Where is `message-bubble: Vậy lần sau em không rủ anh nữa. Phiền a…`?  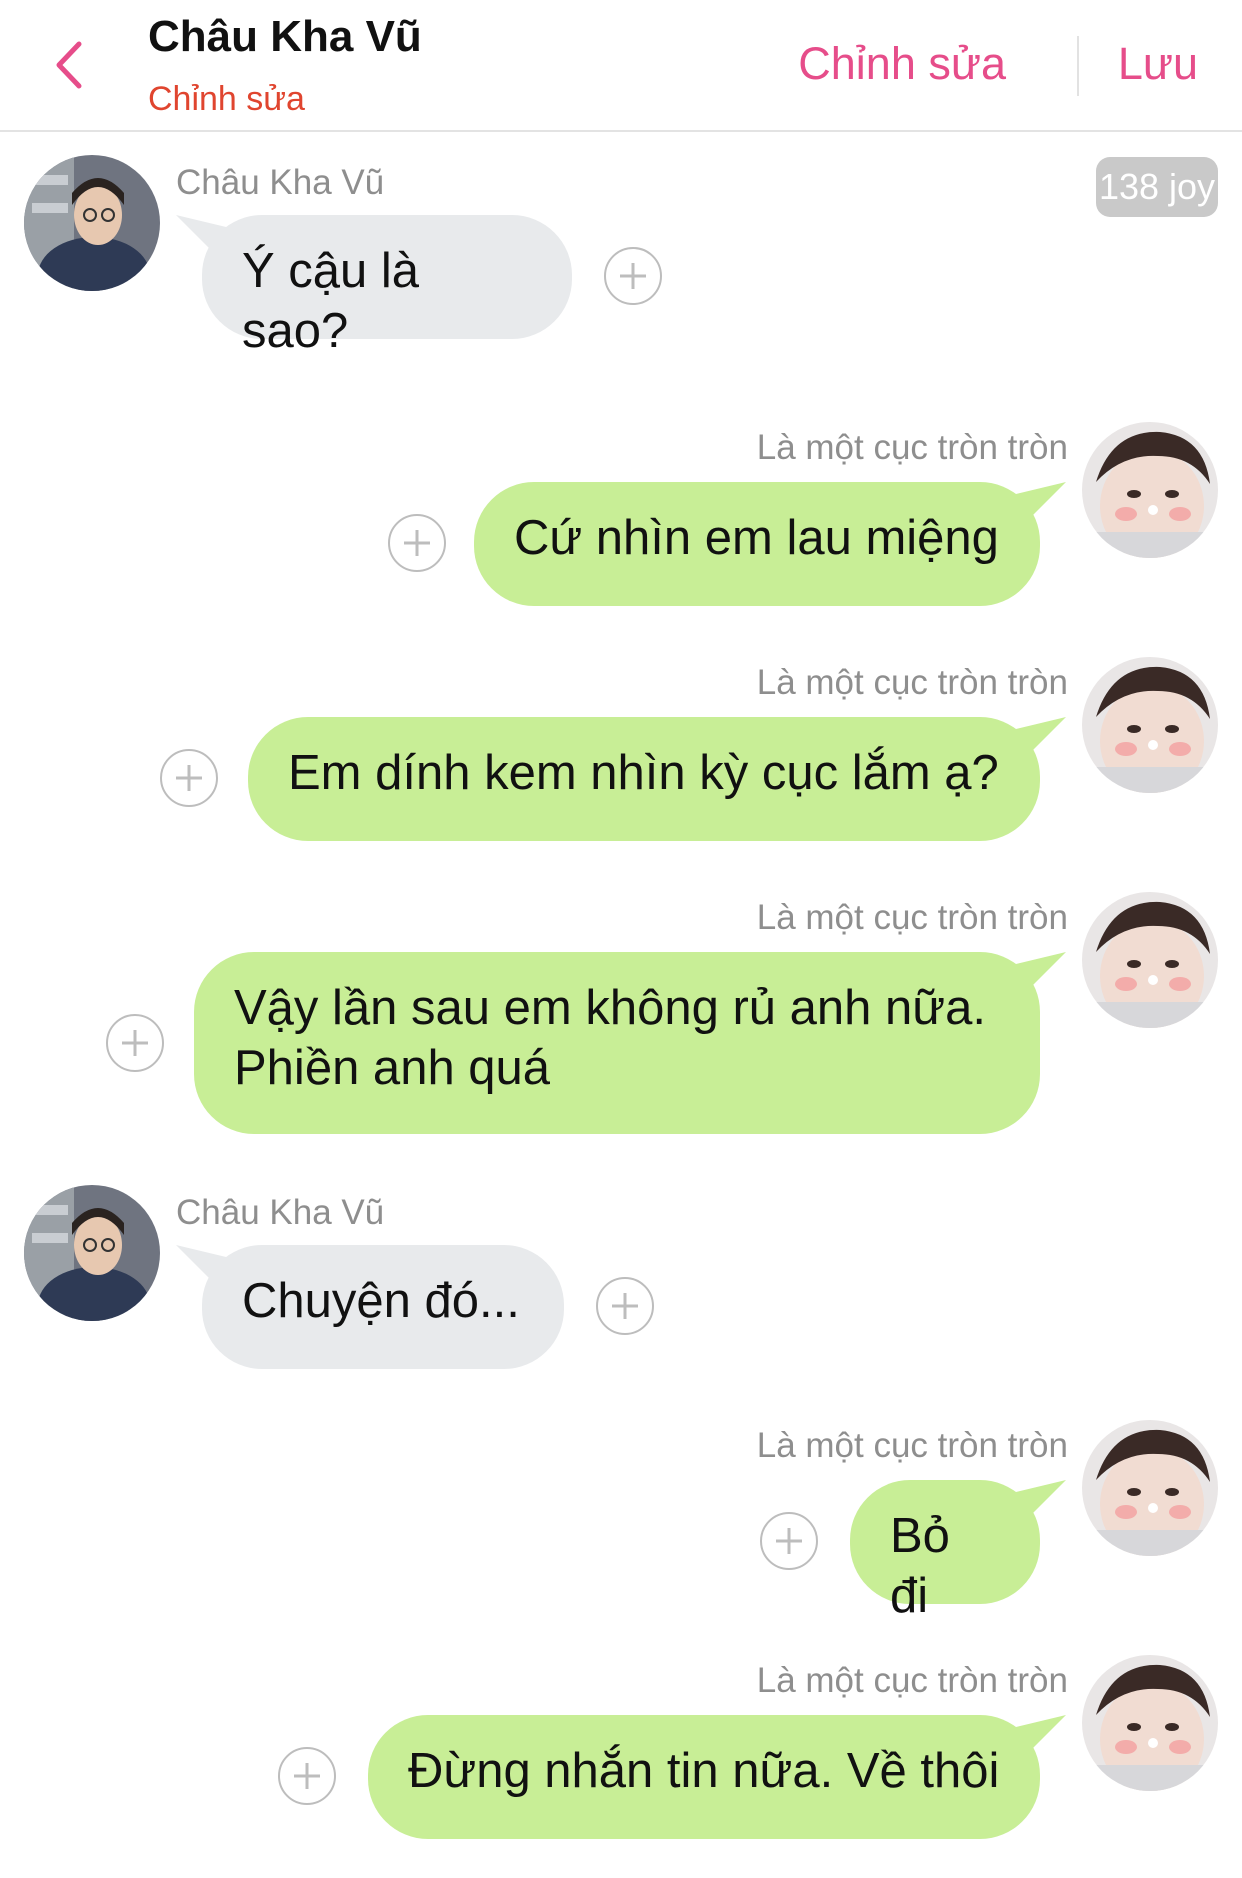 message-bubble: Vậy lần sau em không rủ anh nữa. Phiền a… is located at coordinates (617, 1043).